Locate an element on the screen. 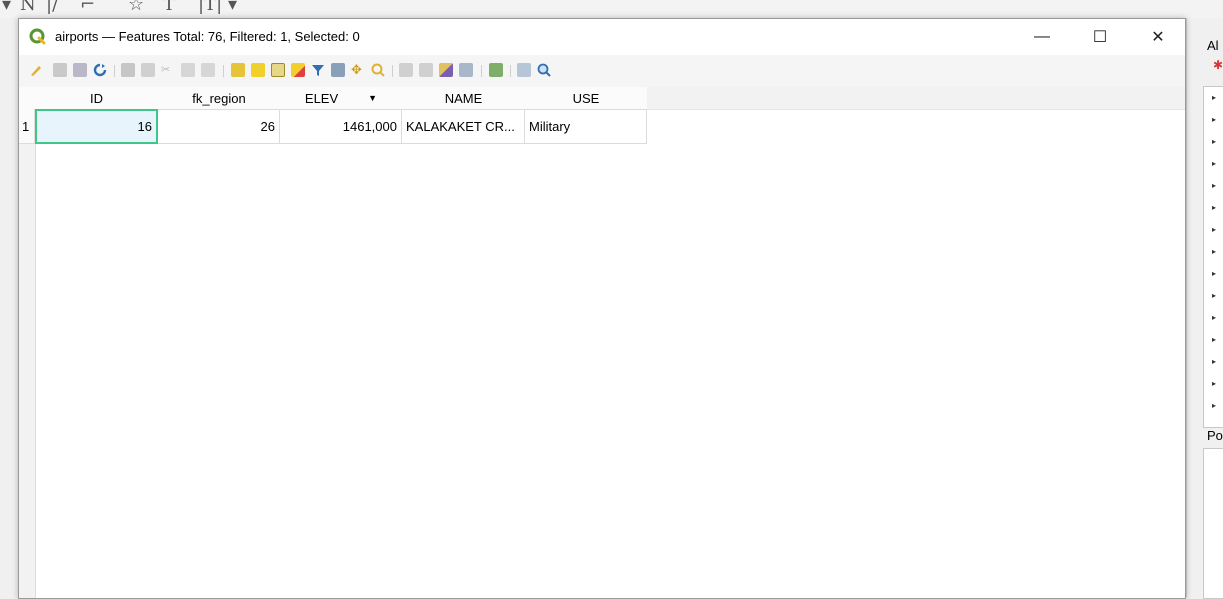 The width and height of the screenshot is (1223, 599). invert-selection-icon is located at coordinates (278, 70).